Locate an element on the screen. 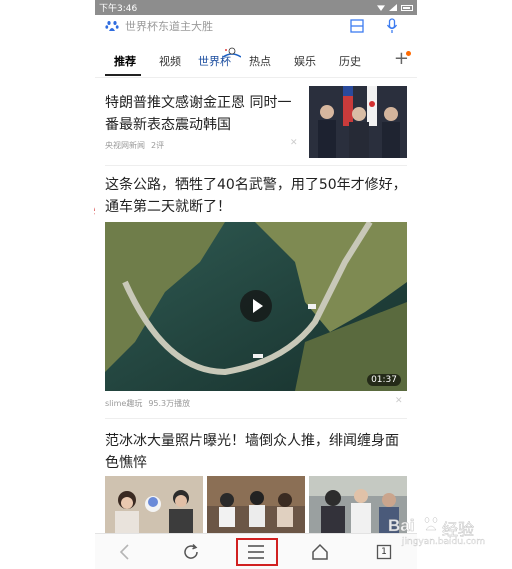 Image resolution: width=512 pixels, height=569 pixels. bottom-navigation: 1 is located at coordinates (256, 551).